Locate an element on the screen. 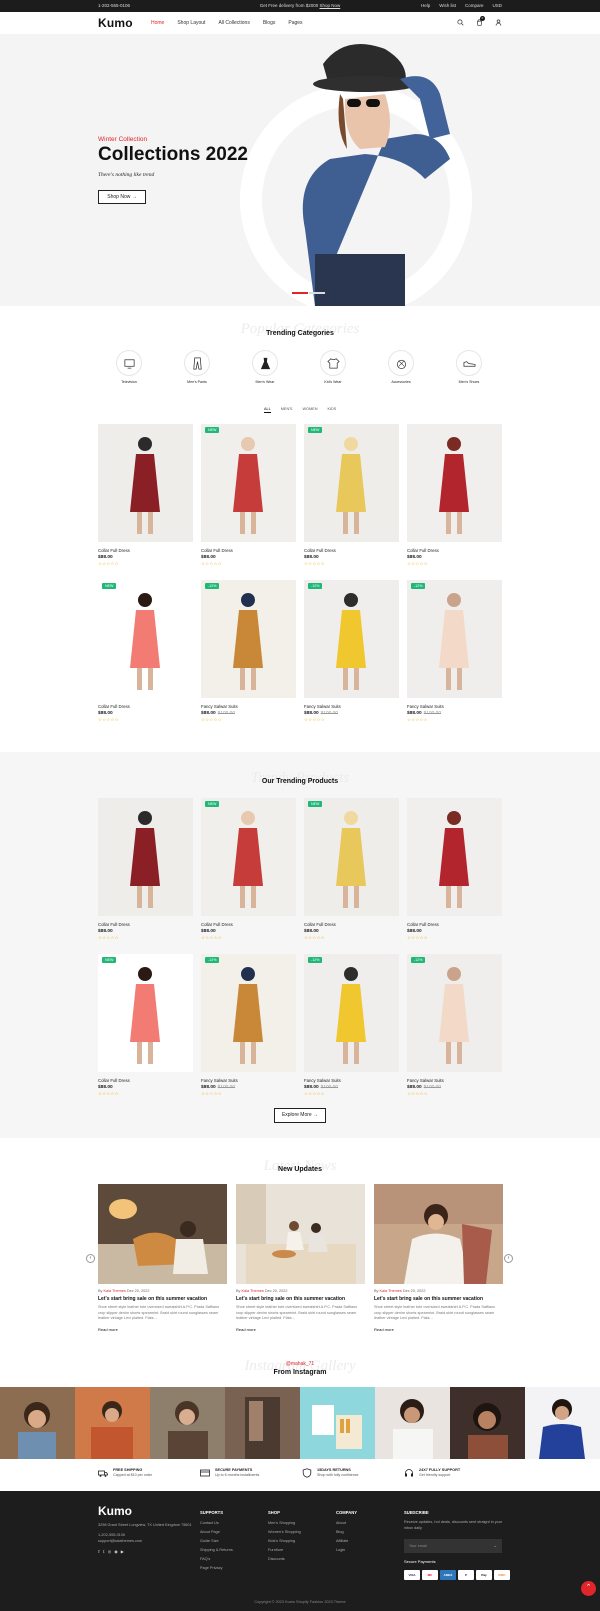 This screenshot has width=600, height=1611. nav-all-collections: All Collections is located at coordinates (233, 23).